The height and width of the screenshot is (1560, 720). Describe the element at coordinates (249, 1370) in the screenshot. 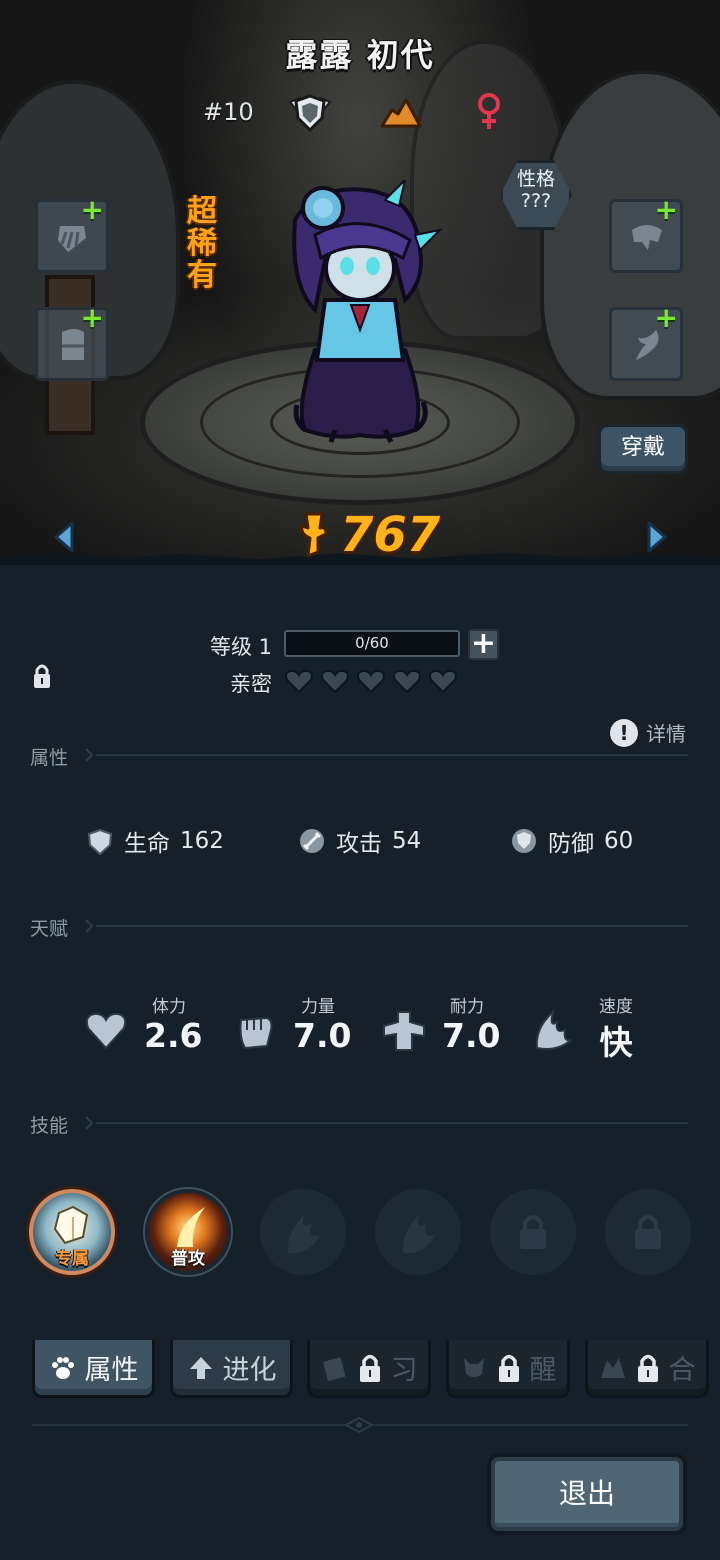

I see `tab-label: 进化` at that location.